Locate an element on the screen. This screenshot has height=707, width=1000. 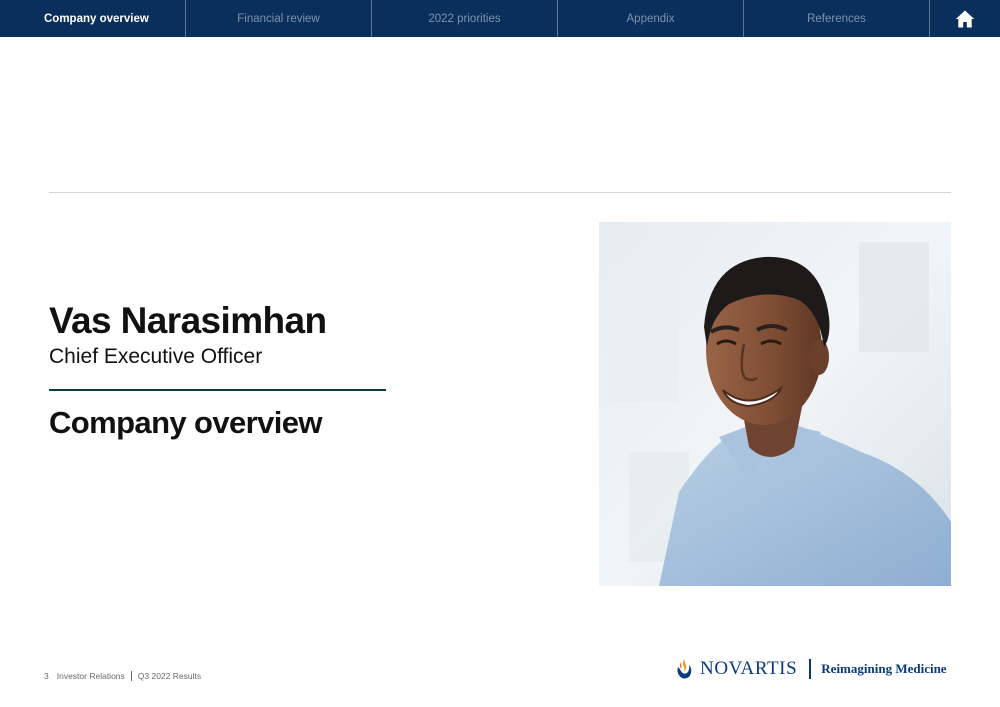
tab-company-overview: Company overview is located at coordinates (93, 18).